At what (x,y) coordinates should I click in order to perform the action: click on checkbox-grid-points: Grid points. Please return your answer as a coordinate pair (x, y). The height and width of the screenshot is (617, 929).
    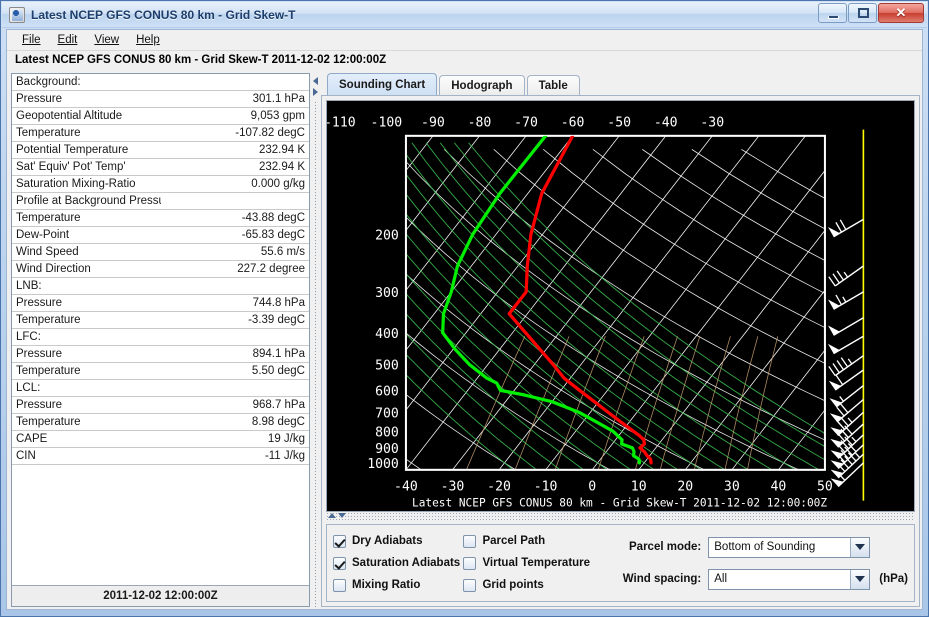
    Looking at the image, I should click on (533, 585).